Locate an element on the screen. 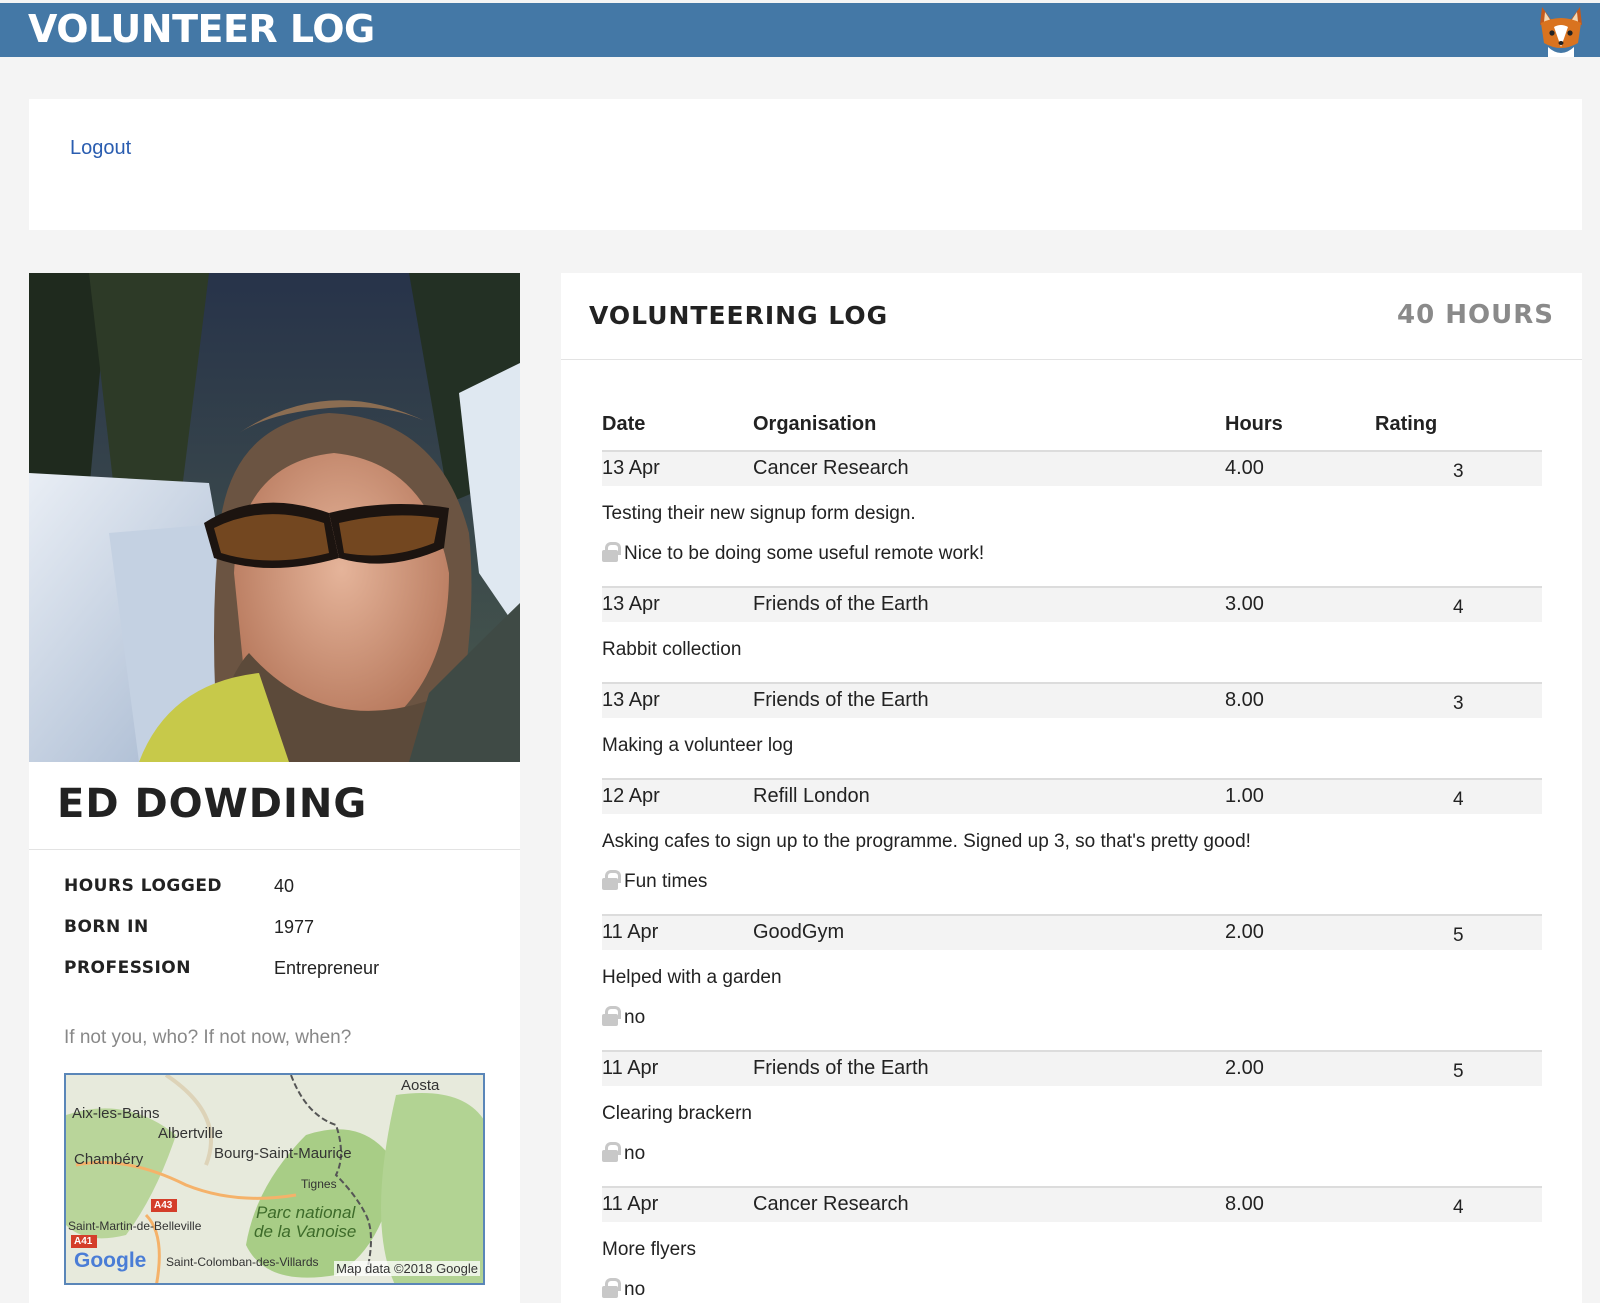  stat-row-profession: PROFESSION Entrepreneur is located at coordinates (284, 973).